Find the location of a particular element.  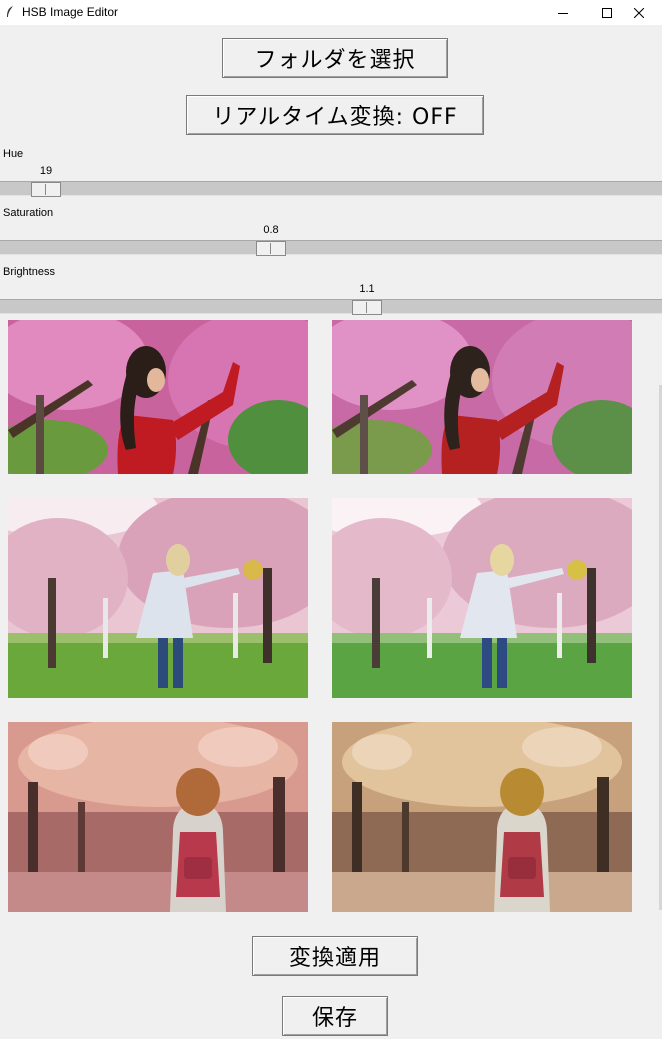

title-bar: HSB Image Editor is located at coordinates (331, 12).